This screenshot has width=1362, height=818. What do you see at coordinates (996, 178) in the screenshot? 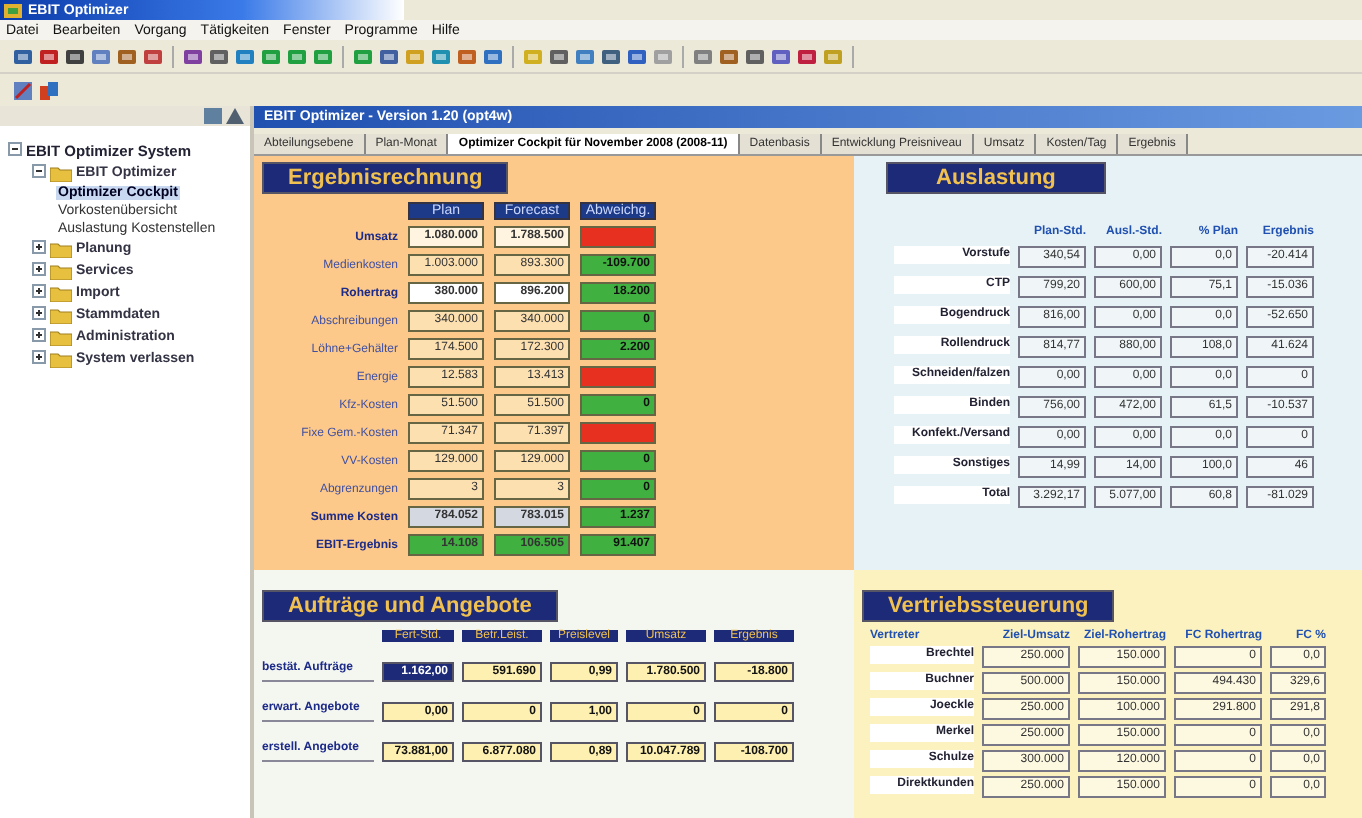
I see `section-title: Auslastung` at bounding box center [996, 178].